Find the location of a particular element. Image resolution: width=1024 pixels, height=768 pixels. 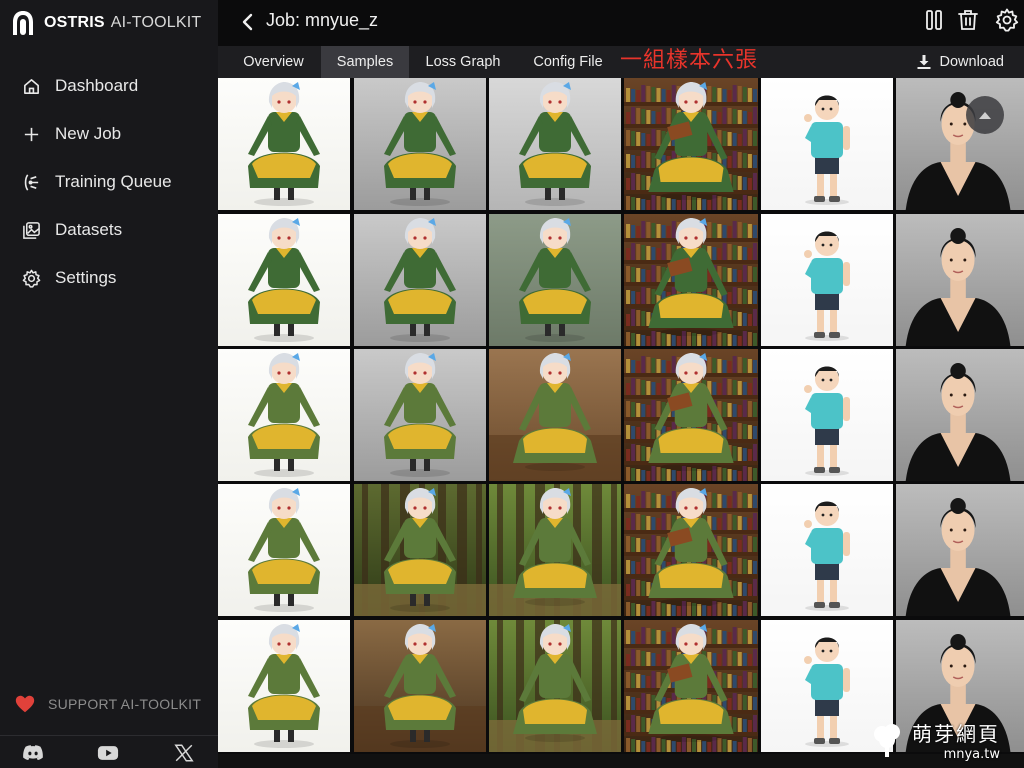

watermark-url: mnya.tw is located at coordinates (971, 754).